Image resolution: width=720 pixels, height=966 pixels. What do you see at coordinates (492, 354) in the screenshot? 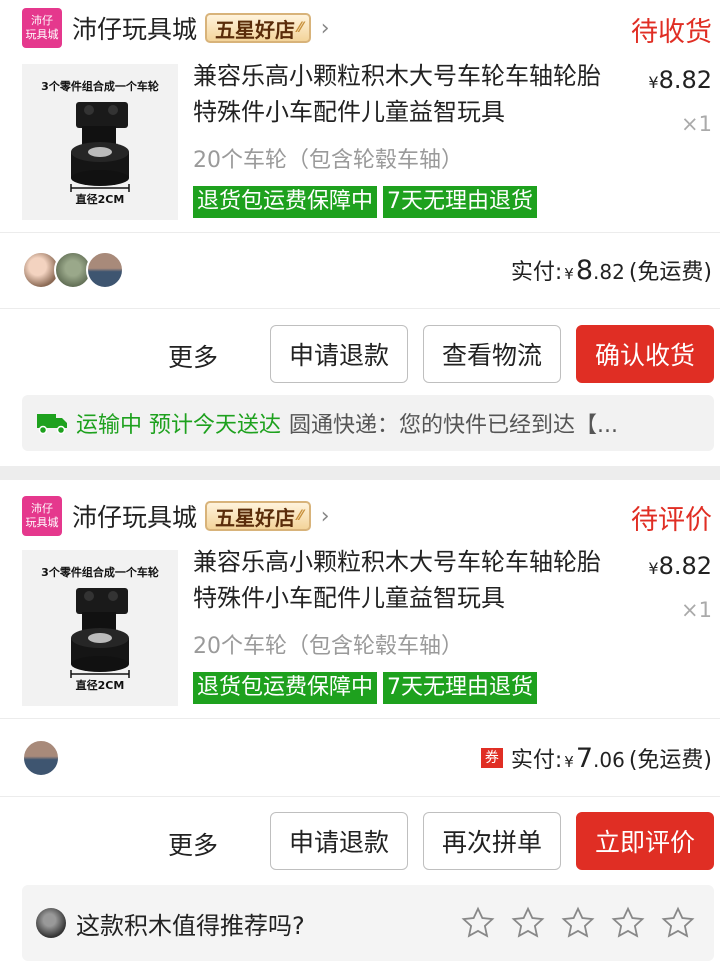
I see `view-logistics-button: 查看物流` at bounding box center [492, 354].